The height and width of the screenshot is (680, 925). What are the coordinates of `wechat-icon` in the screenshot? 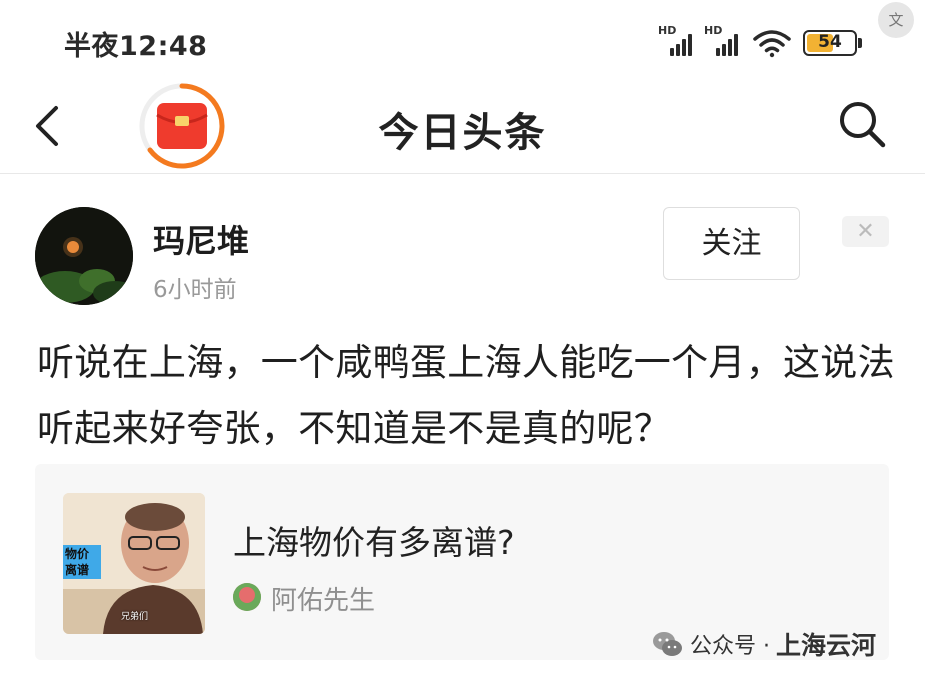 It's located at (667, 644).